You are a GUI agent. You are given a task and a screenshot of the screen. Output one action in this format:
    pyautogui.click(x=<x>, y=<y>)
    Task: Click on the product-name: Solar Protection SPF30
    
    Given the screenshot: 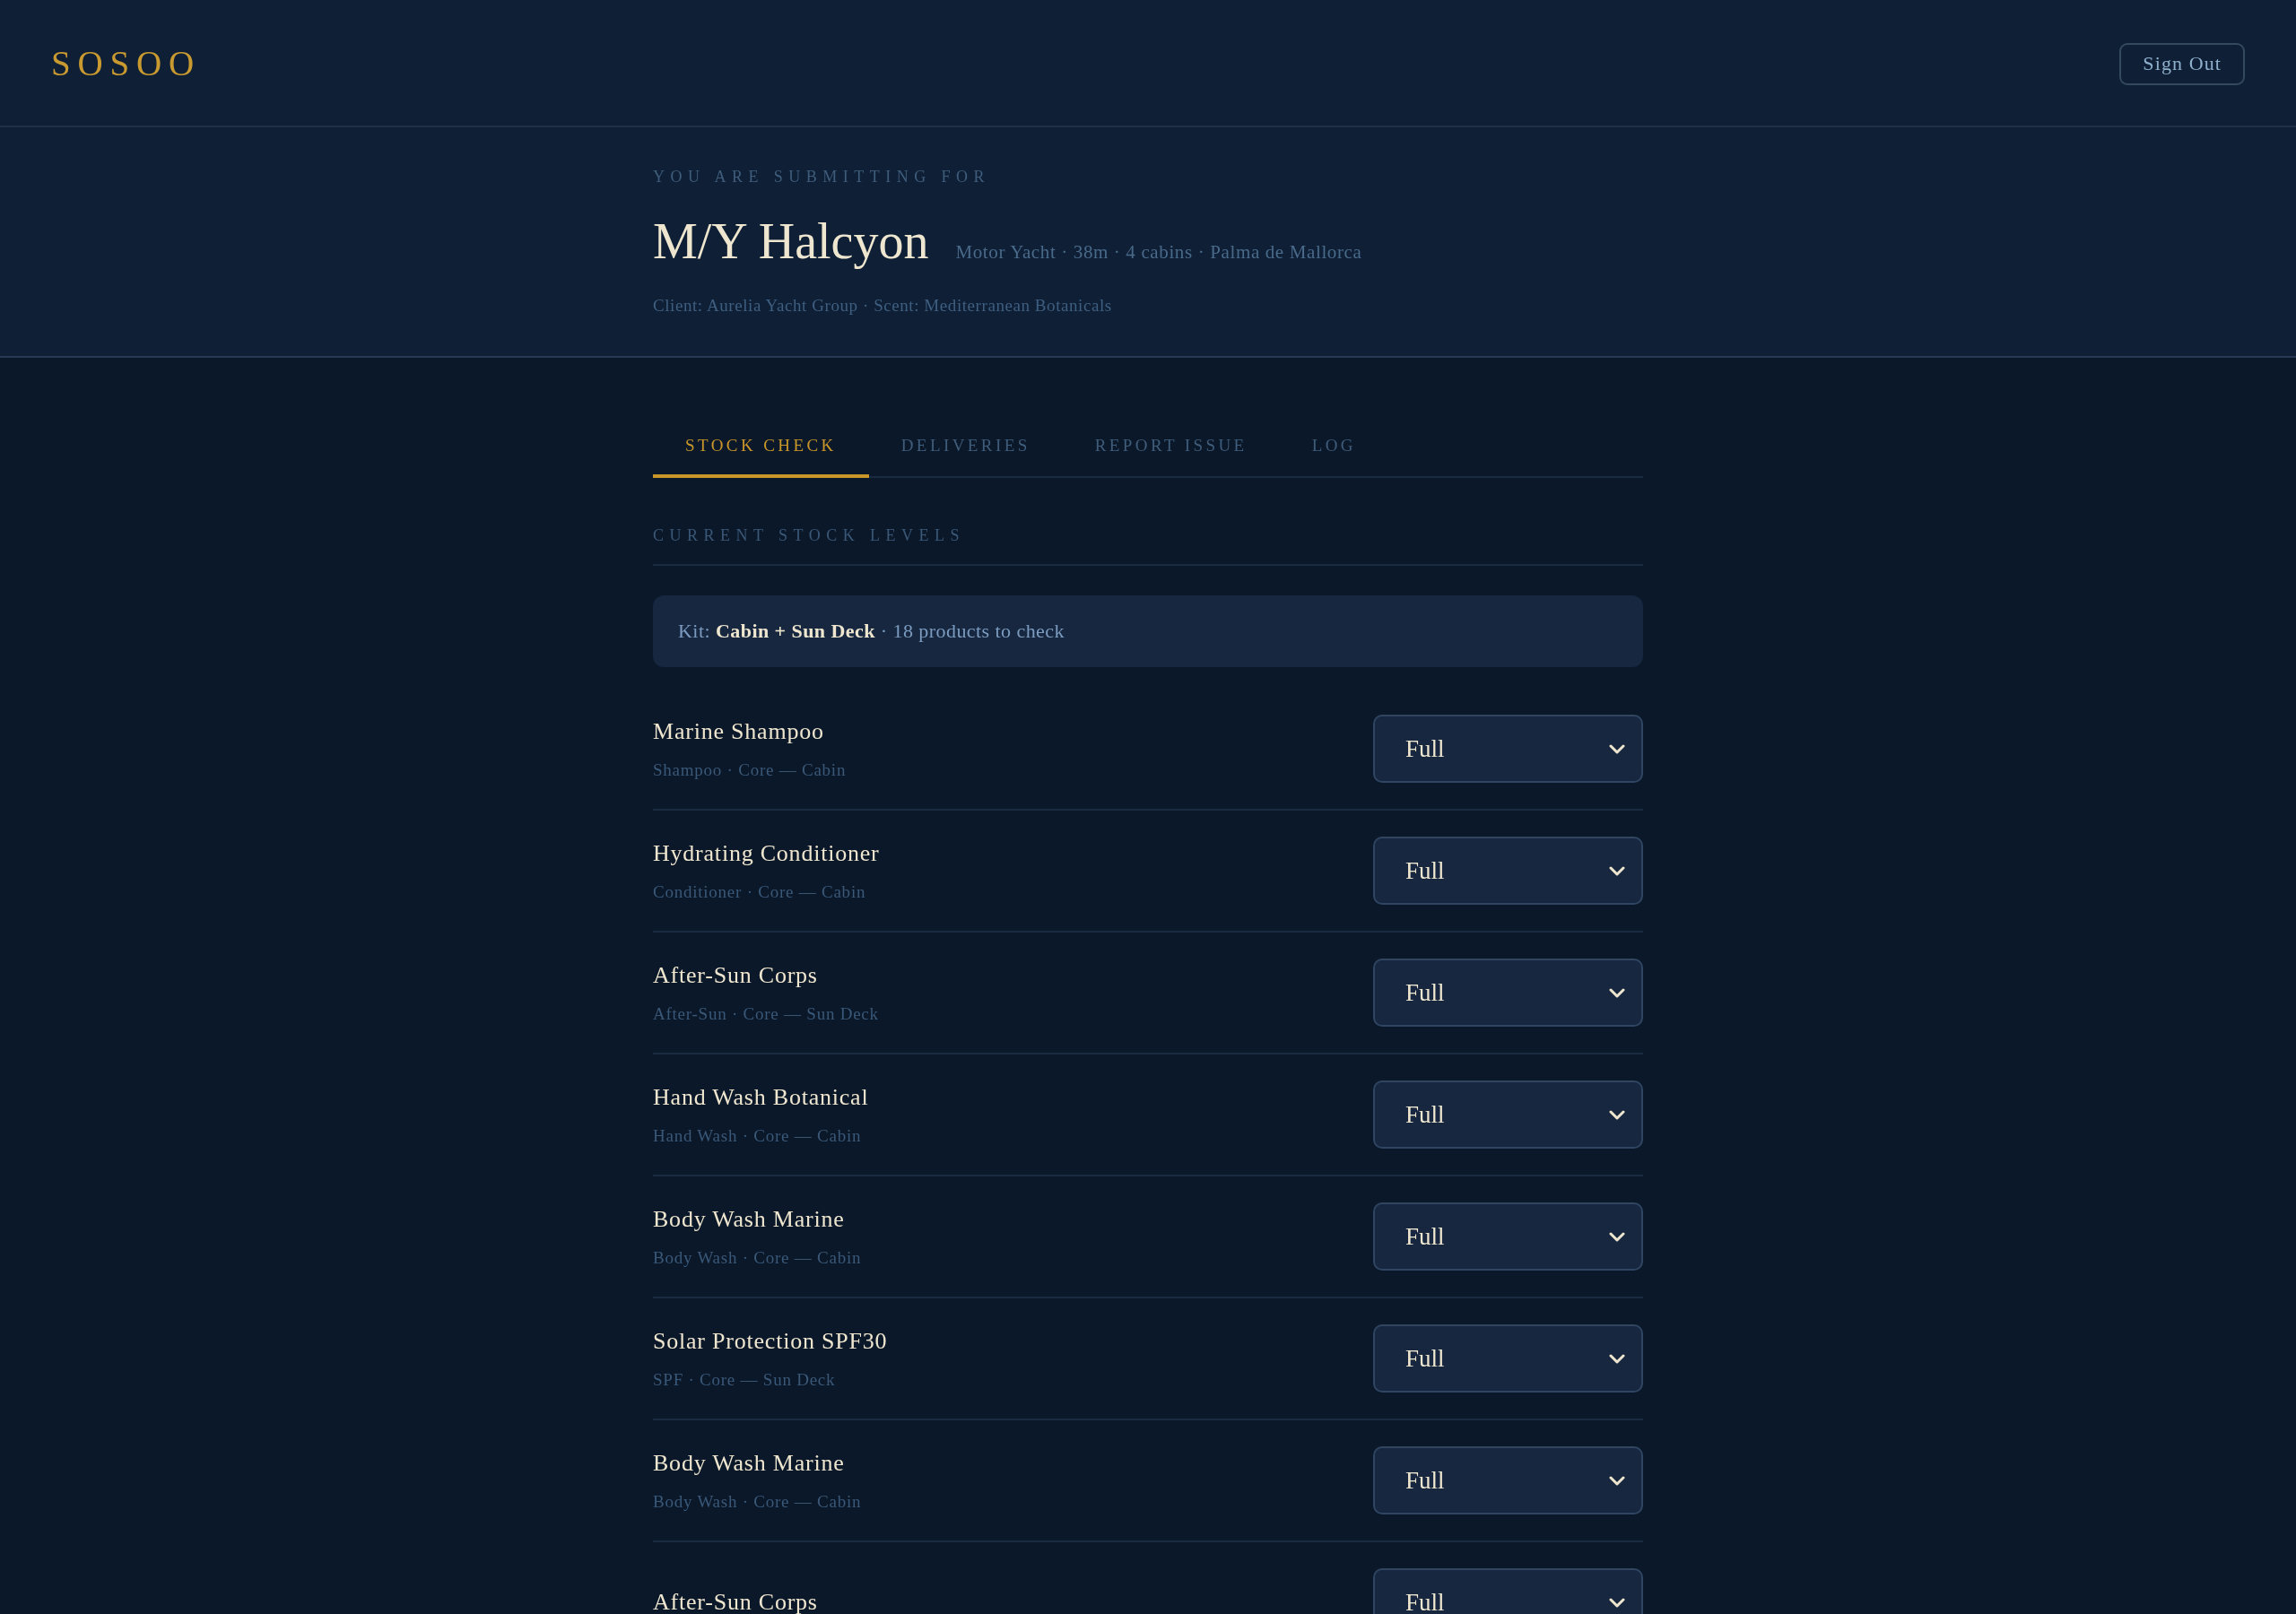 What is the action you would take?
    pyautogui.click(x=770, y=1341)
    